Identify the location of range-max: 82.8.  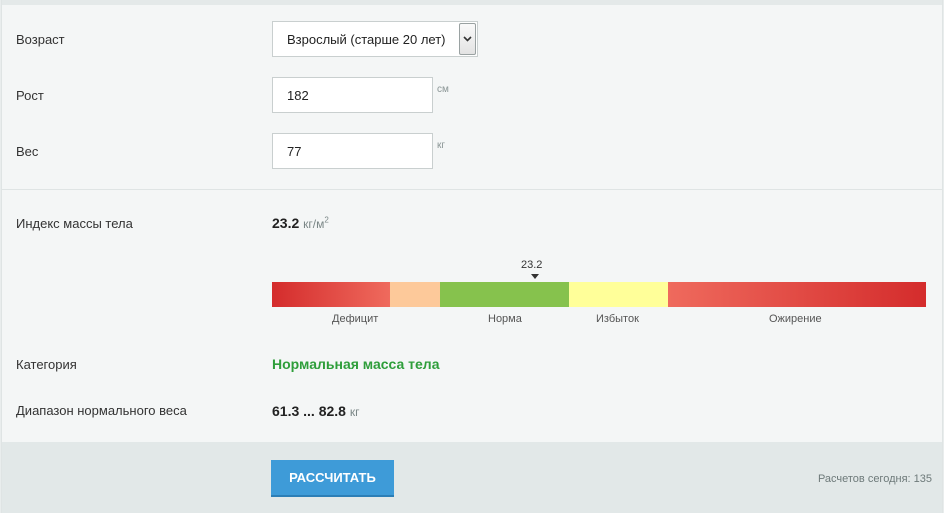
(332, 411).